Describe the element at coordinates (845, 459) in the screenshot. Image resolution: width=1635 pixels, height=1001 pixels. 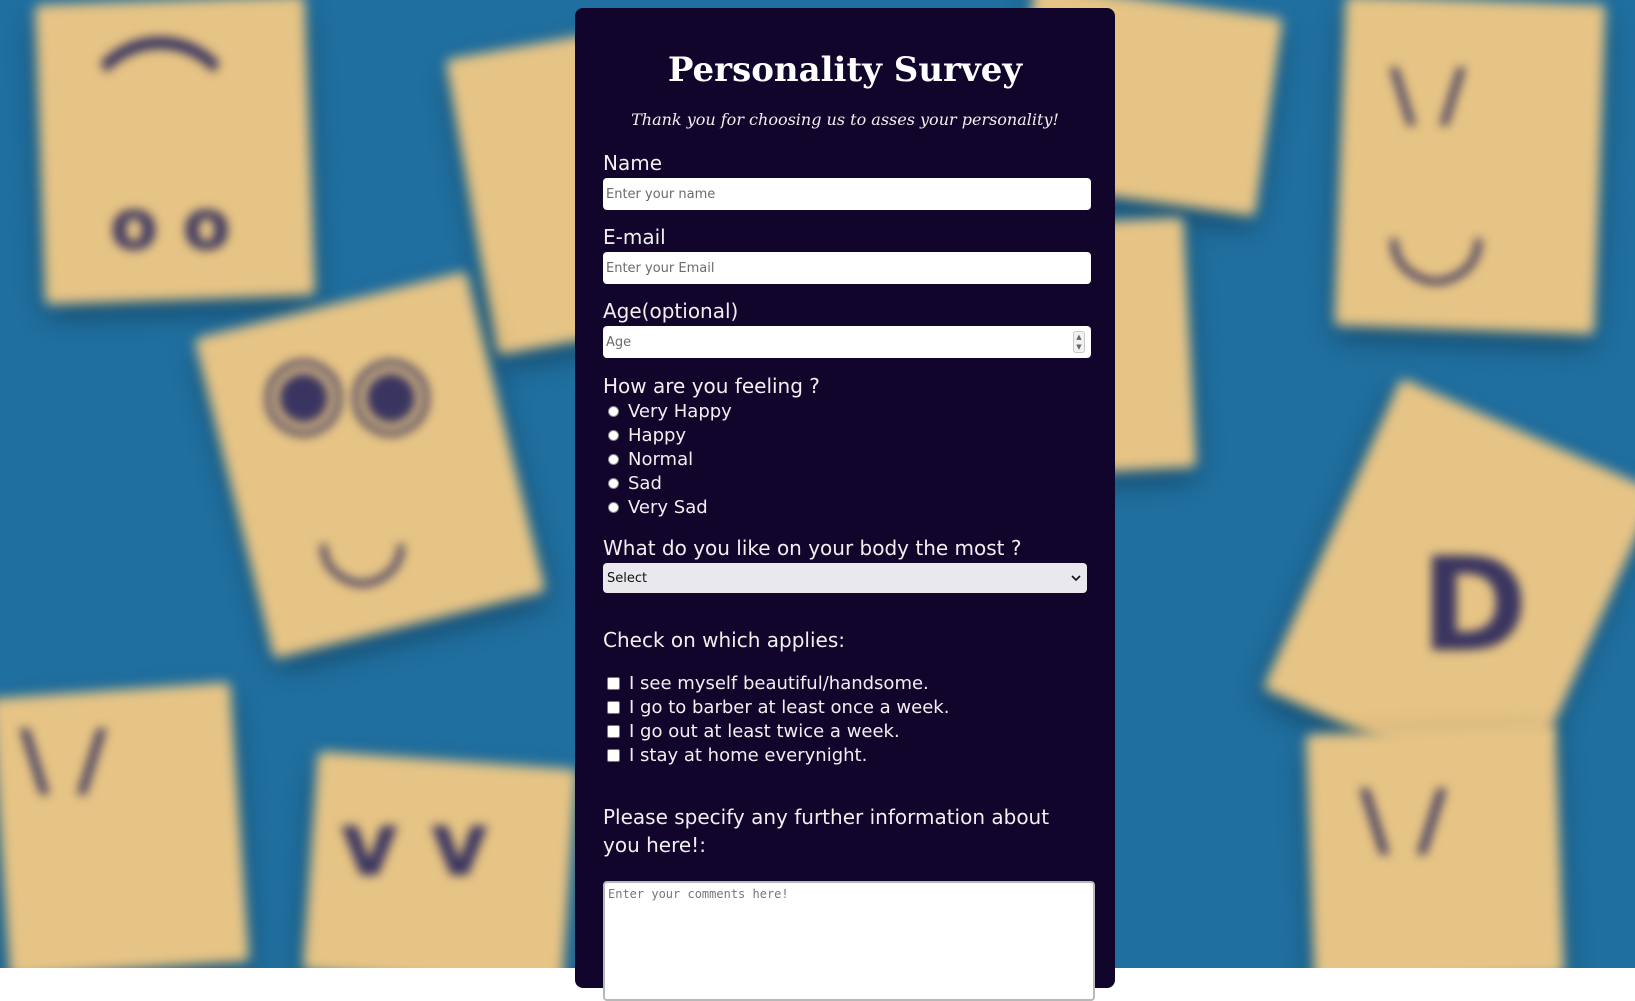
I see `radio-option: Normal` at that location.